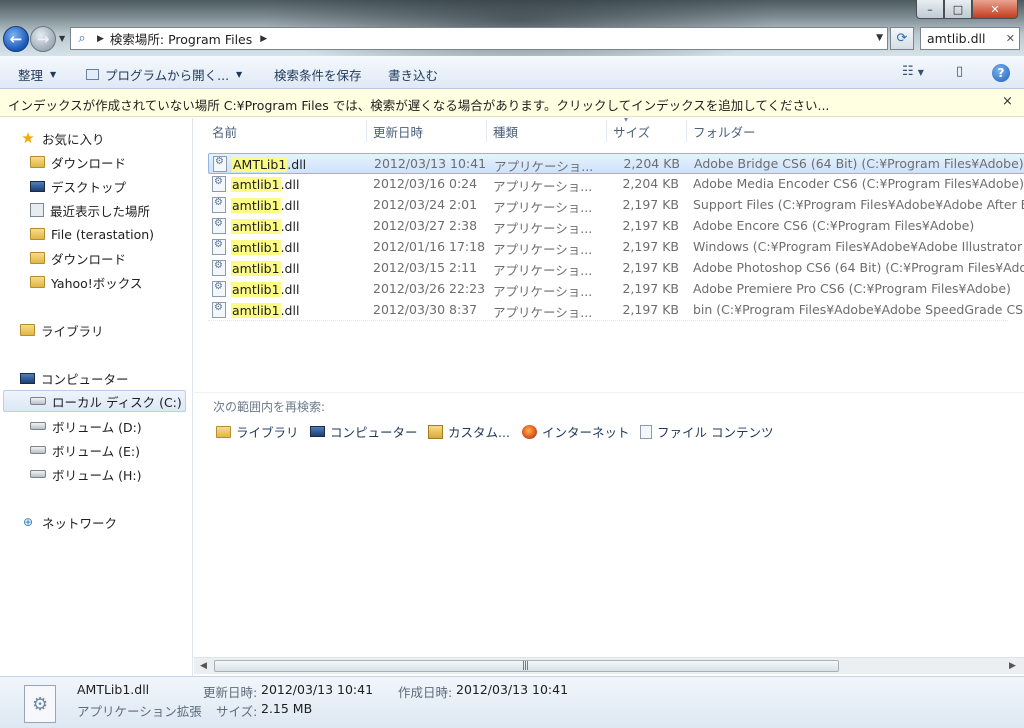 The height and width of the screenshot is (728, 1024). What do you see at coordinates (879, 38) in the screenshot?
I see `address-history-dropdown: ▼` at bounding box center [879, 38].